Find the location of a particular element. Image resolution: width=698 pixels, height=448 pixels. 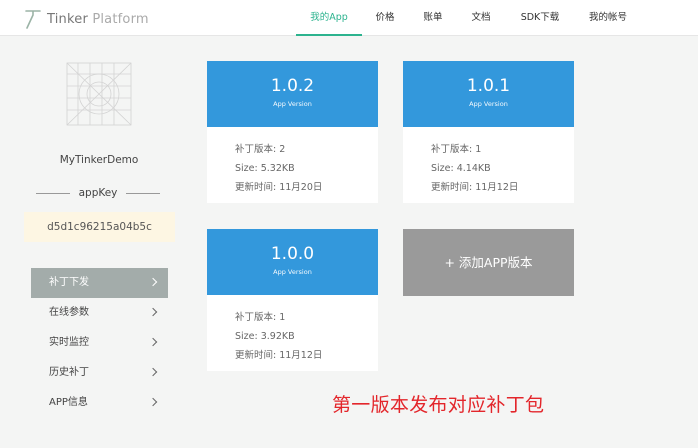

nav-my-account: 我的帐号 is located at coordinates (608, 18).